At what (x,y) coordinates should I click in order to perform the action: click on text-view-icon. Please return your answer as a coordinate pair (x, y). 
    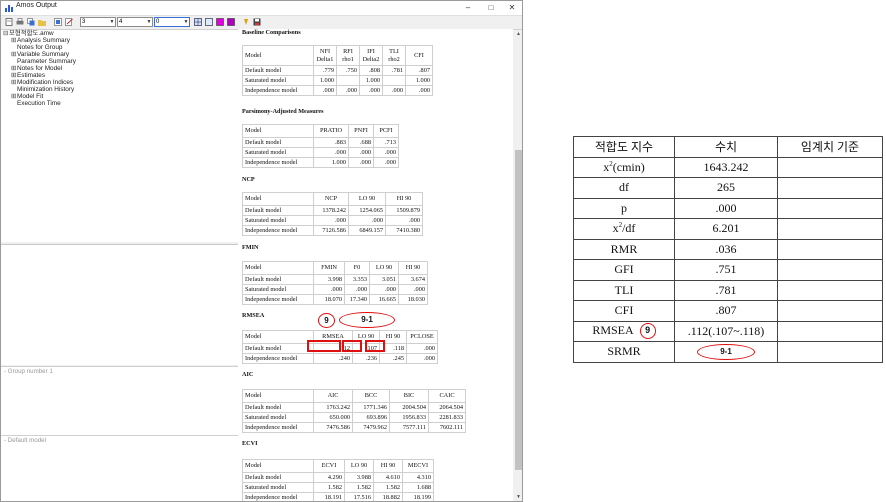
    Looking at the image, I should click on (209, 22).